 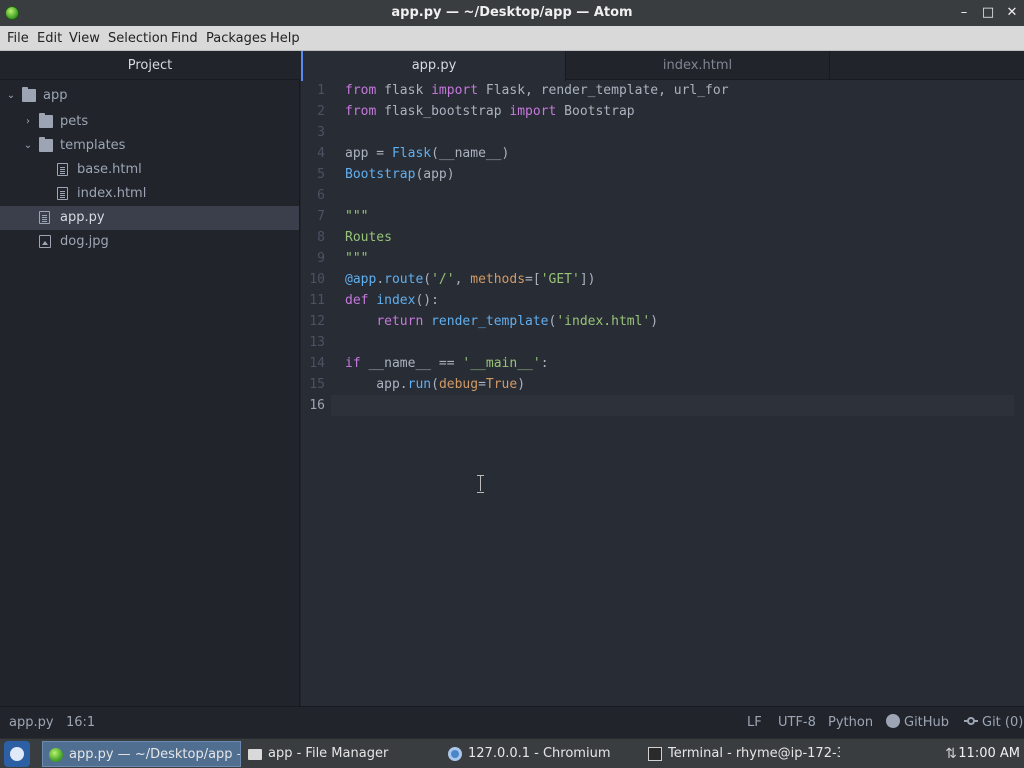 I want to click on code-line: def index():, so click(x=392, y=300).